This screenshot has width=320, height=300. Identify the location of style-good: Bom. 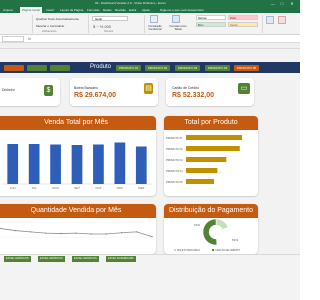
(211, 24).